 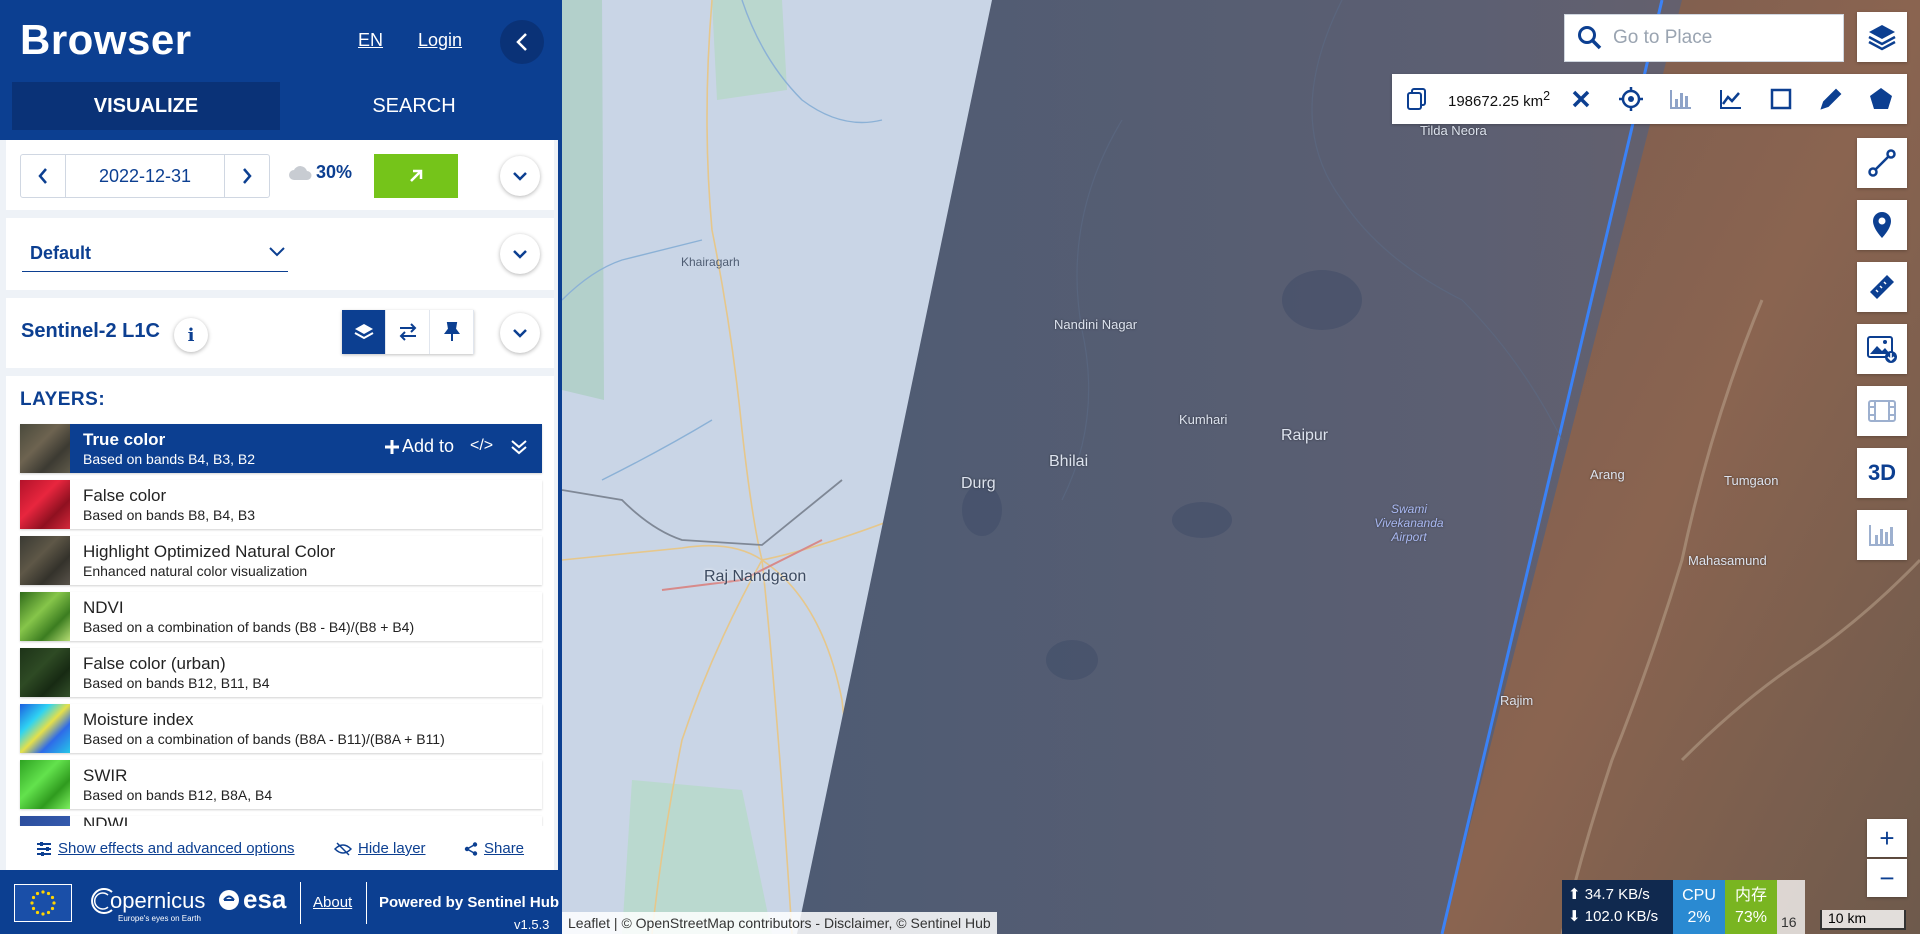 I want to click on timelapse-button, so click(x=1882, y=411).